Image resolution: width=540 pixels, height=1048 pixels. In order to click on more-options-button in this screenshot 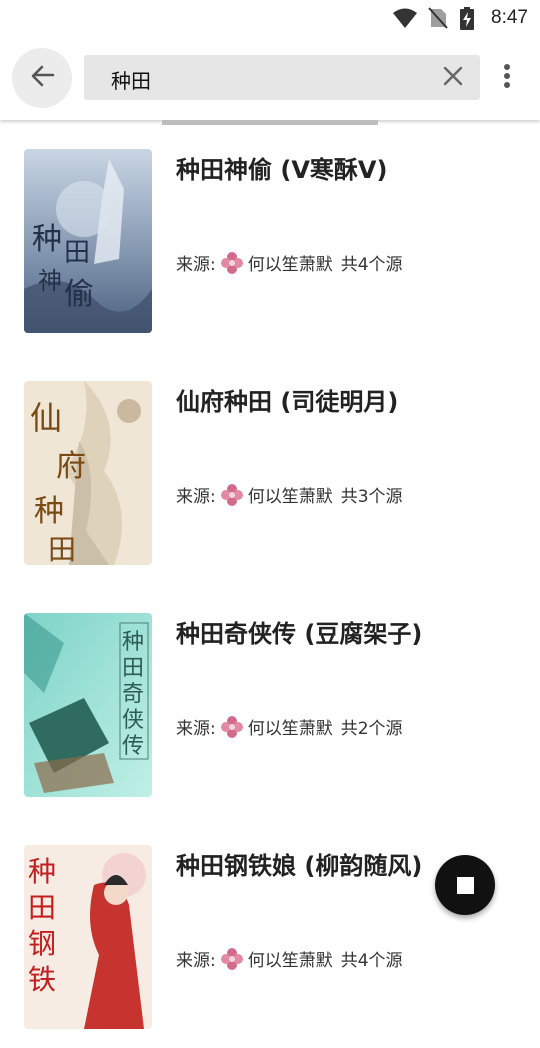, I will do `click(507, 78)`.